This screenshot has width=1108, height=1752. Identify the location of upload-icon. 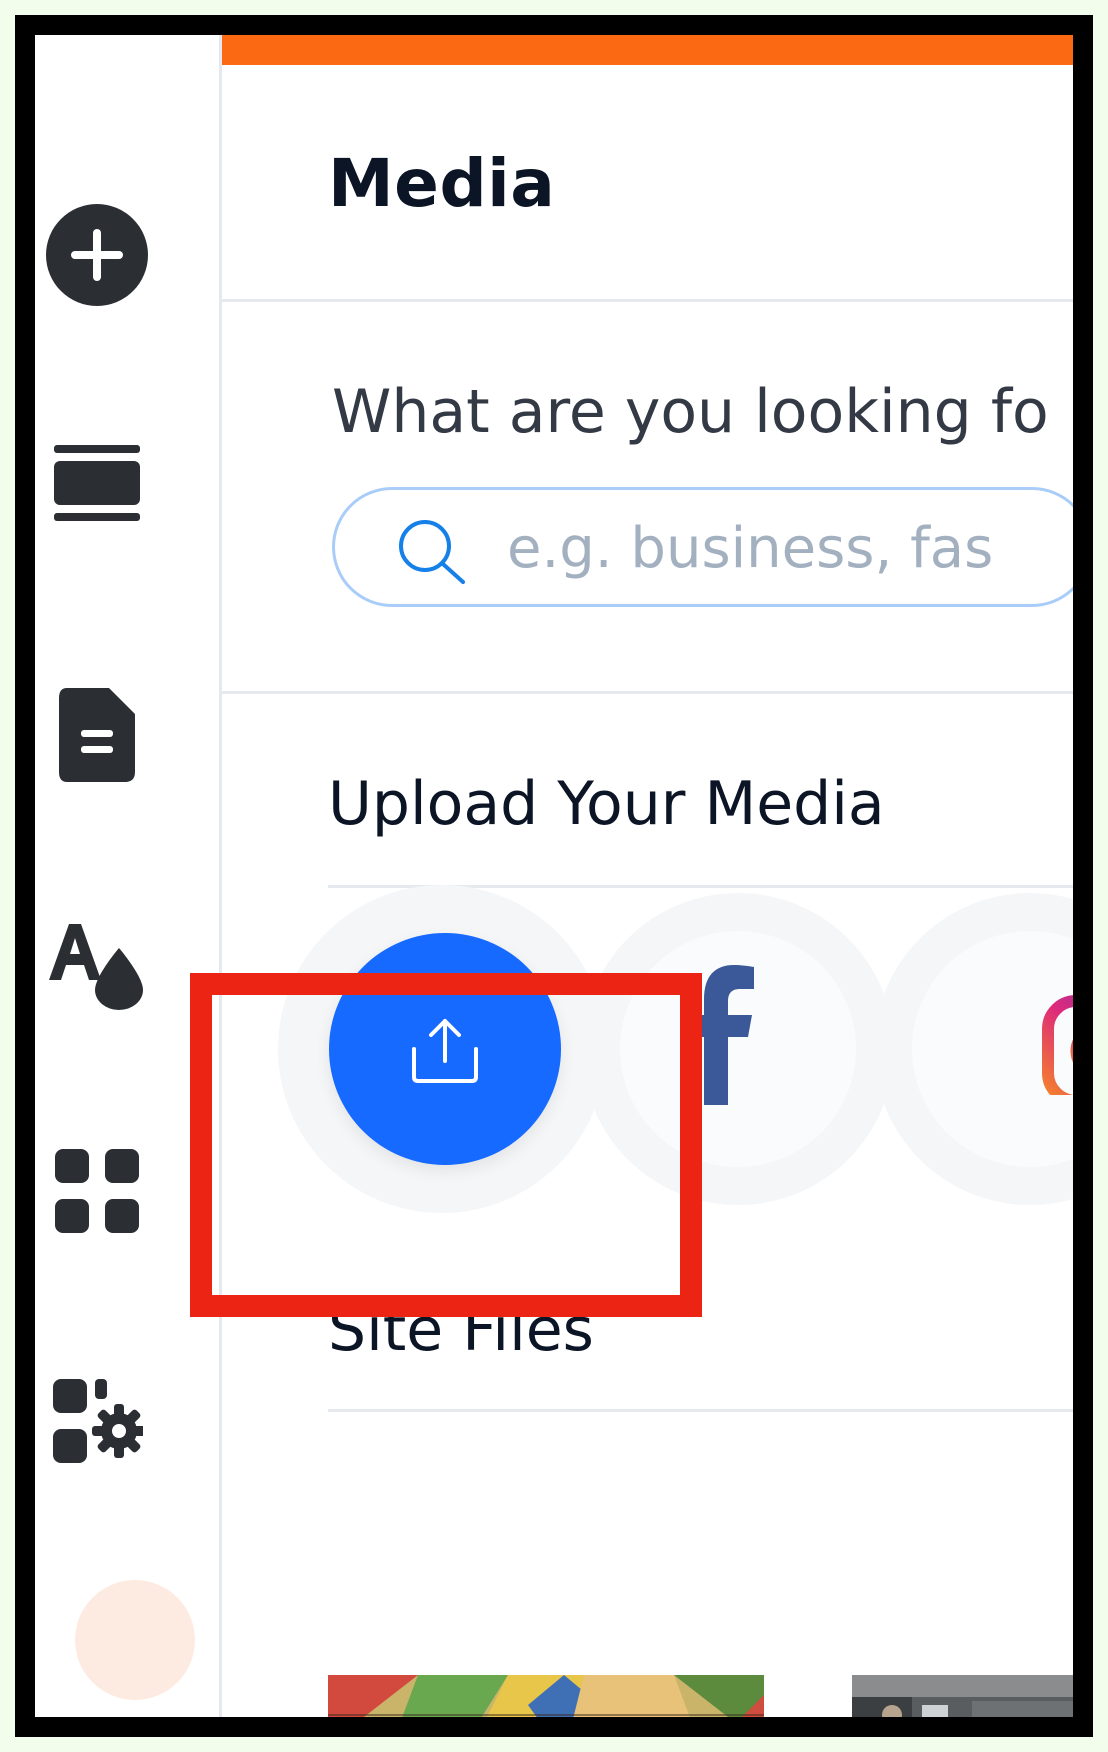
(445, 1051).